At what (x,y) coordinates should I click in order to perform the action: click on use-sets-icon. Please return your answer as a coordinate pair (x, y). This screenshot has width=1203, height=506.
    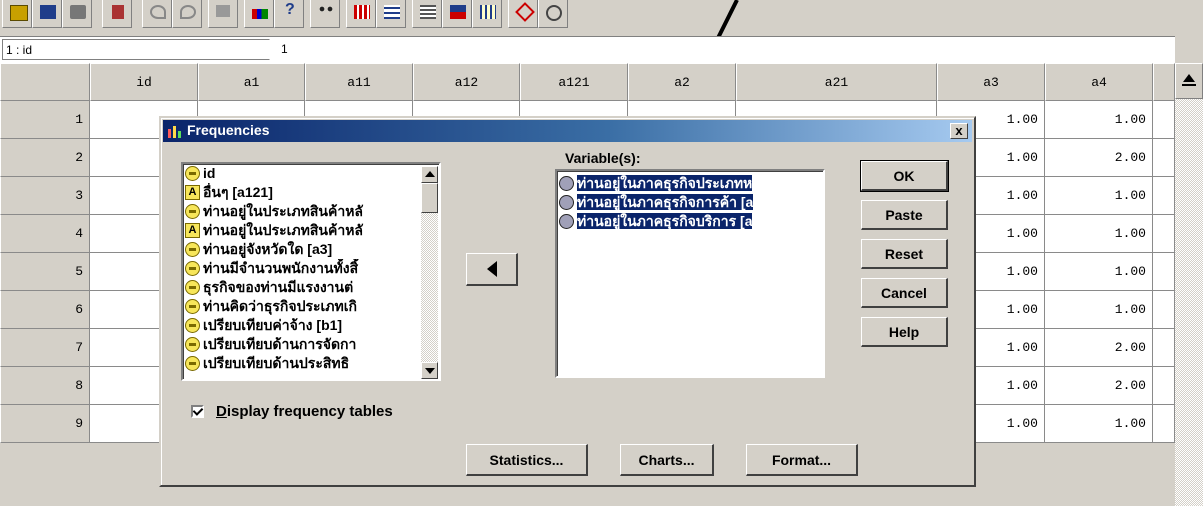
    Looking at the image, I should click on (553, 14).